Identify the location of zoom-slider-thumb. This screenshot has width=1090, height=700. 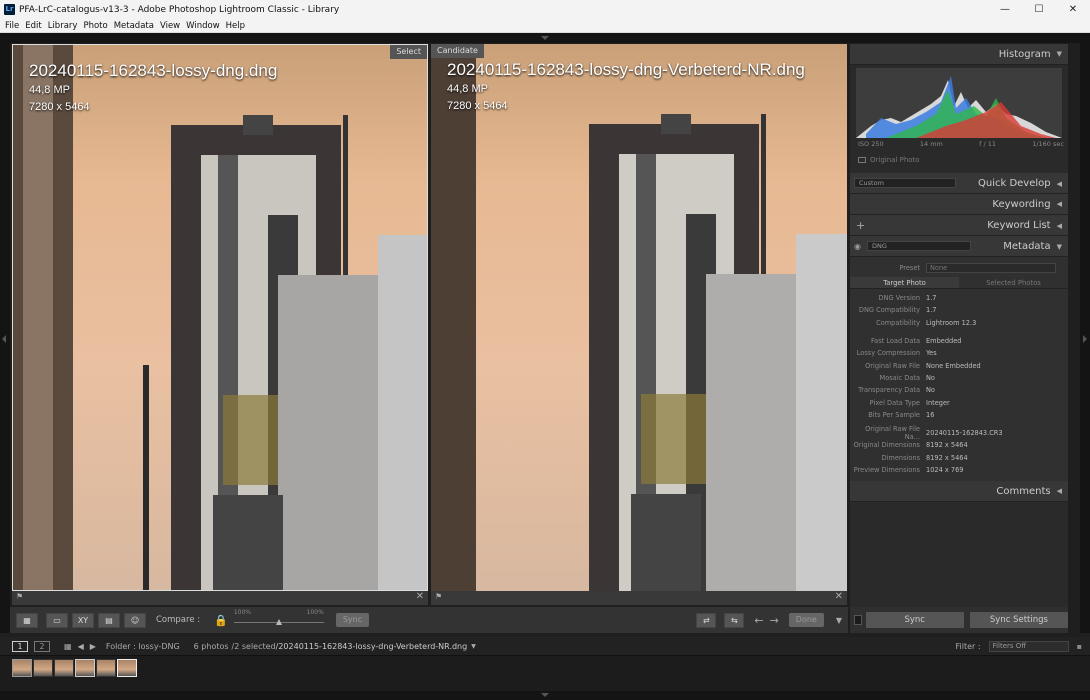
(278, 622).